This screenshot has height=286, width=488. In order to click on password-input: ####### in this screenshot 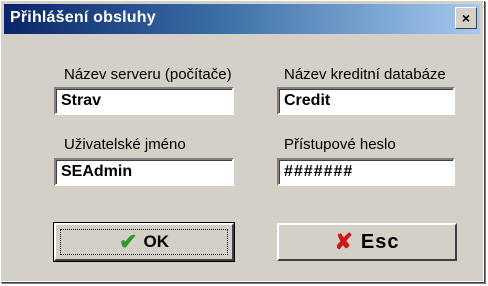, I will do `click(366, 172)`.